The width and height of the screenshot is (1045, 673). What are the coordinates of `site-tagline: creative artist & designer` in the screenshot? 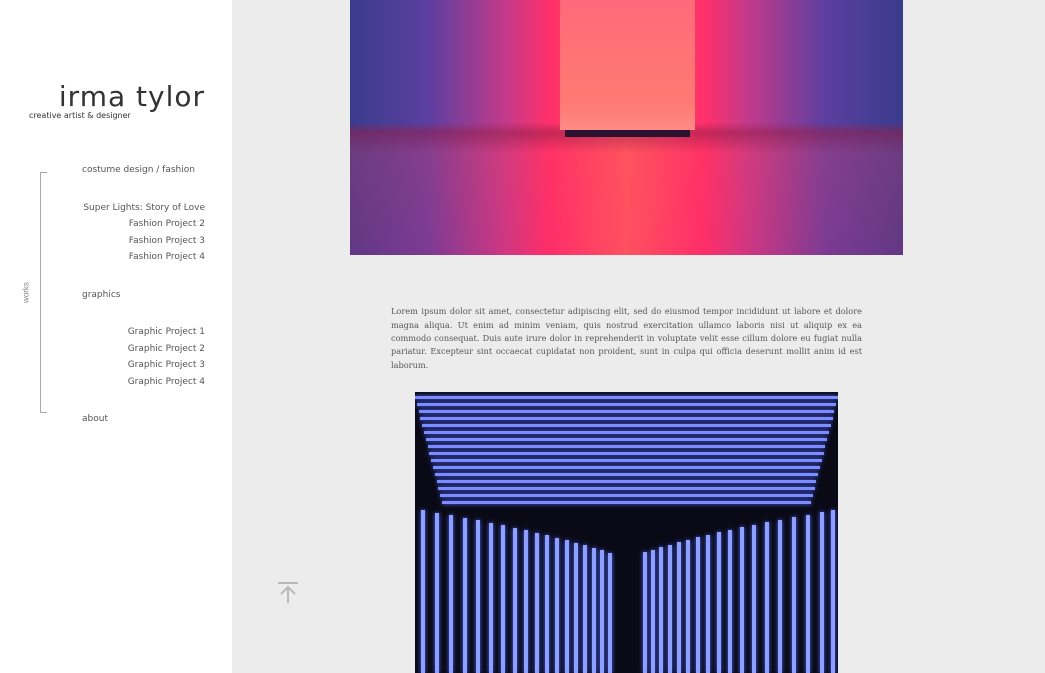 It's located at (80, 115).